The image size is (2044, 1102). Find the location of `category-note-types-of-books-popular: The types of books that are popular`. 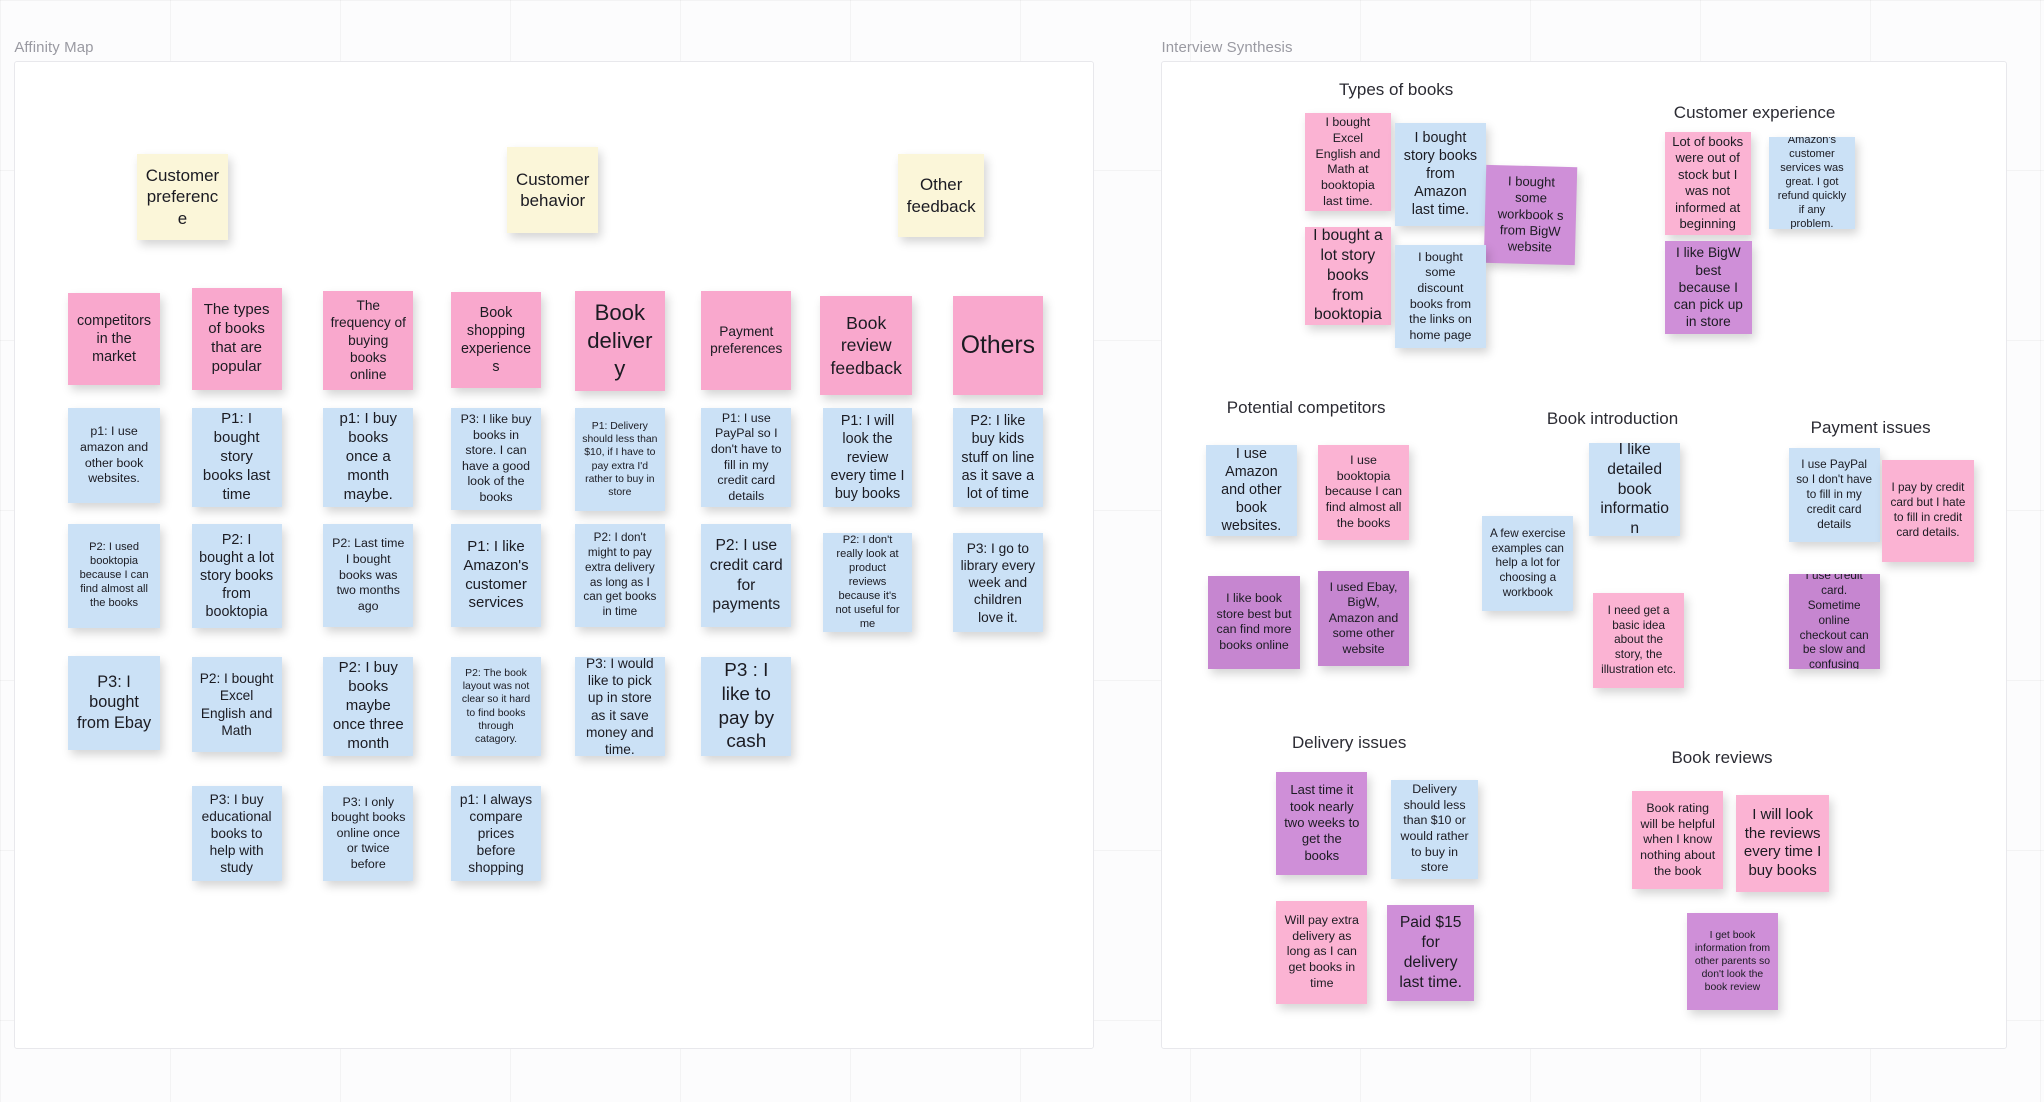

category-note-types-of-books-popular: The types of books that are popular is located at coordinates (236, 339).